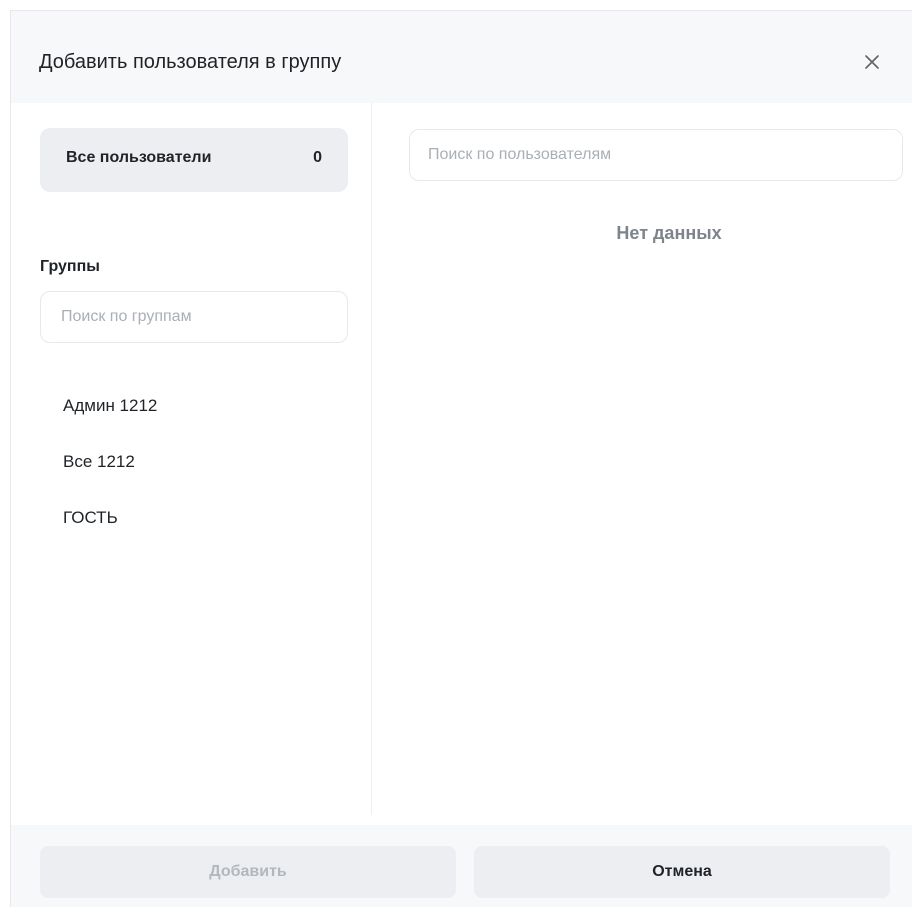  I want to click on group-item-guest: ГОСТЬ, so click(90, 518).